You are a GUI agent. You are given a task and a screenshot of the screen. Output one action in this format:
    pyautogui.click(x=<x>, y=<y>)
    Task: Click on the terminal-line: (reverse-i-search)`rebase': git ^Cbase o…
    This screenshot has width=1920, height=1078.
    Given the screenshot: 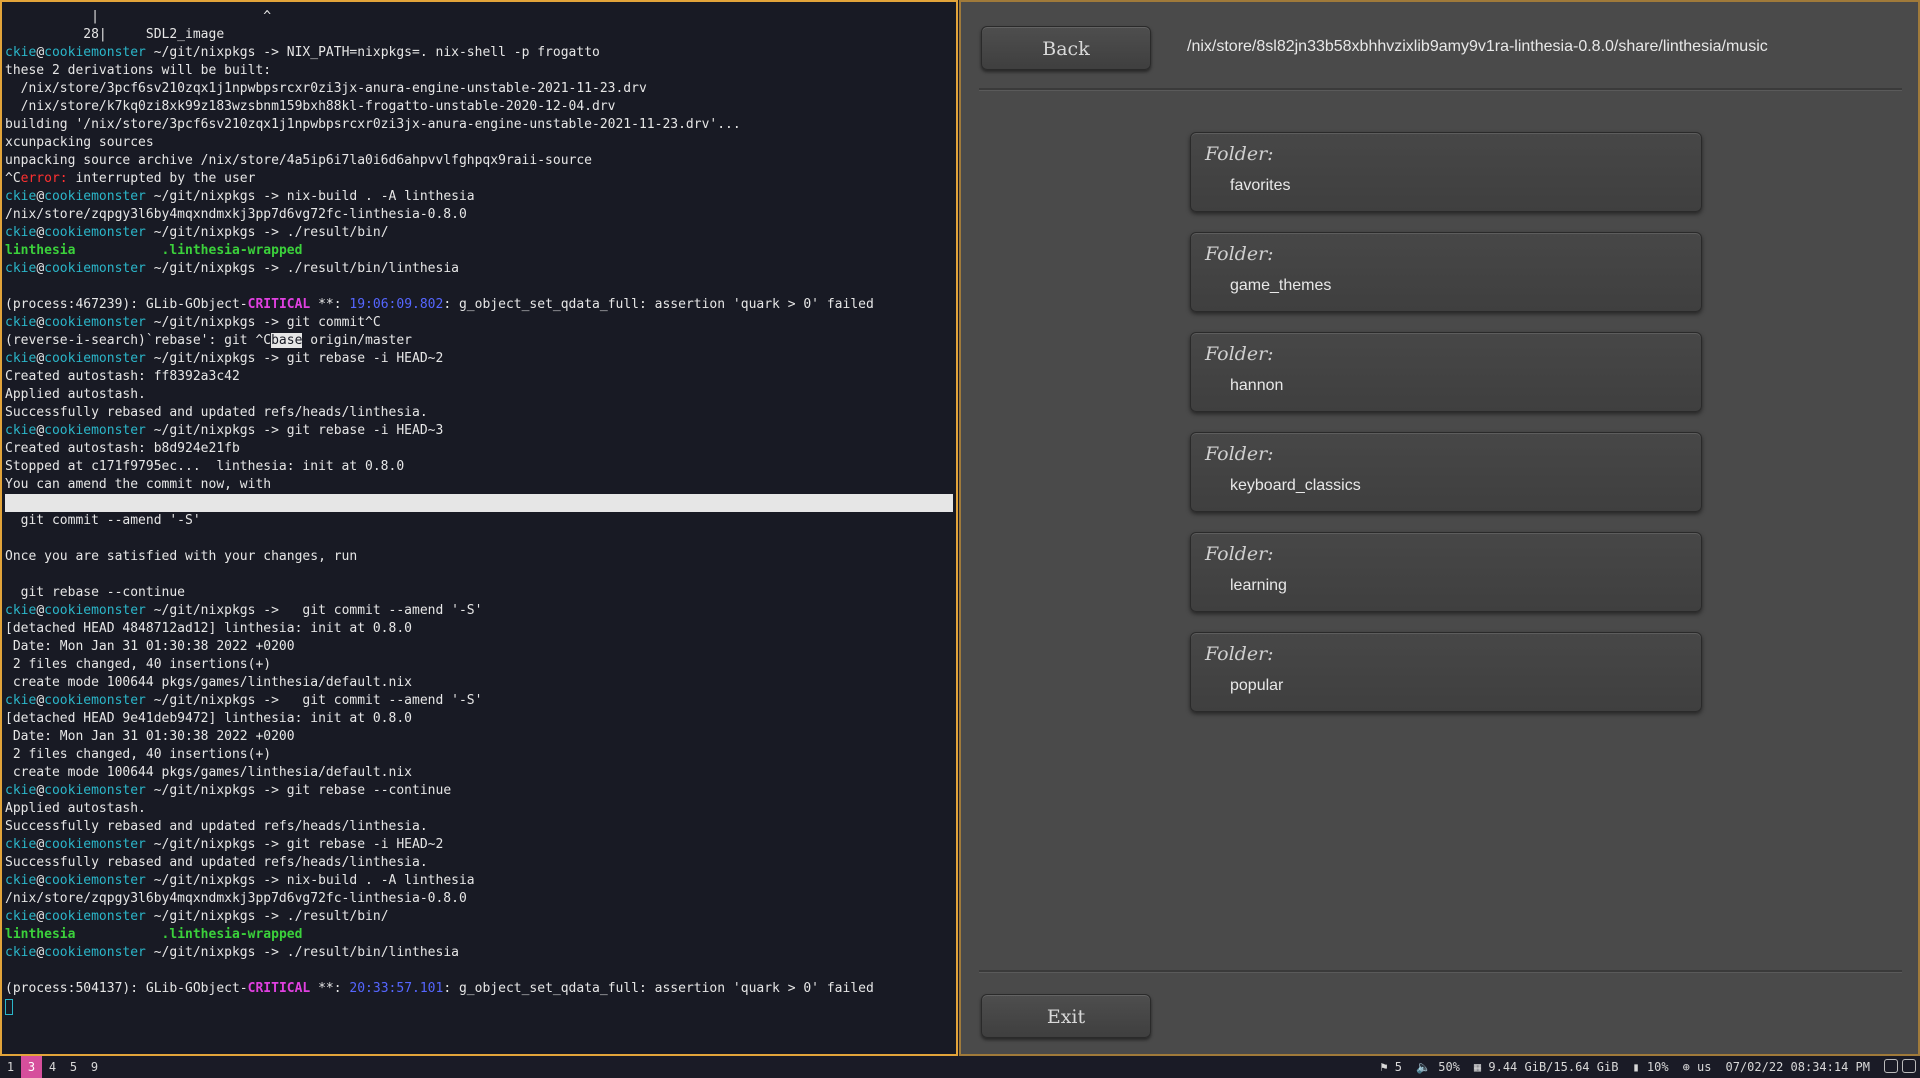 What is the action you would take?
    pyautogui.click(x=479, y=341)
    